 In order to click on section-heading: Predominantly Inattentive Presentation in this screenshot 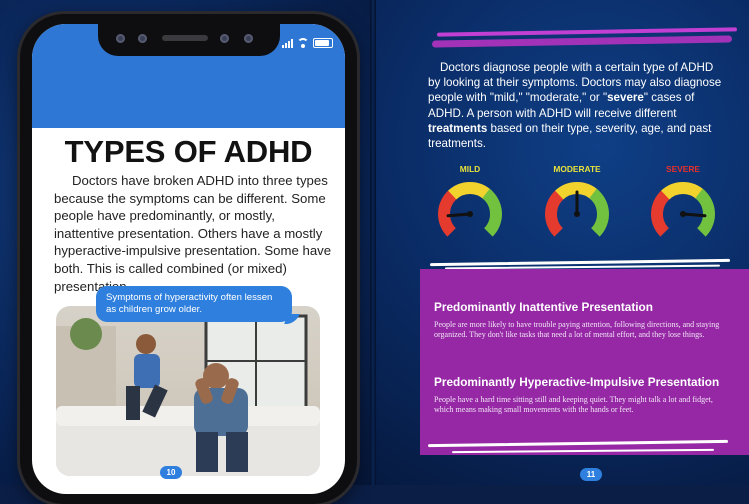, I will do `click(543, 307)`.